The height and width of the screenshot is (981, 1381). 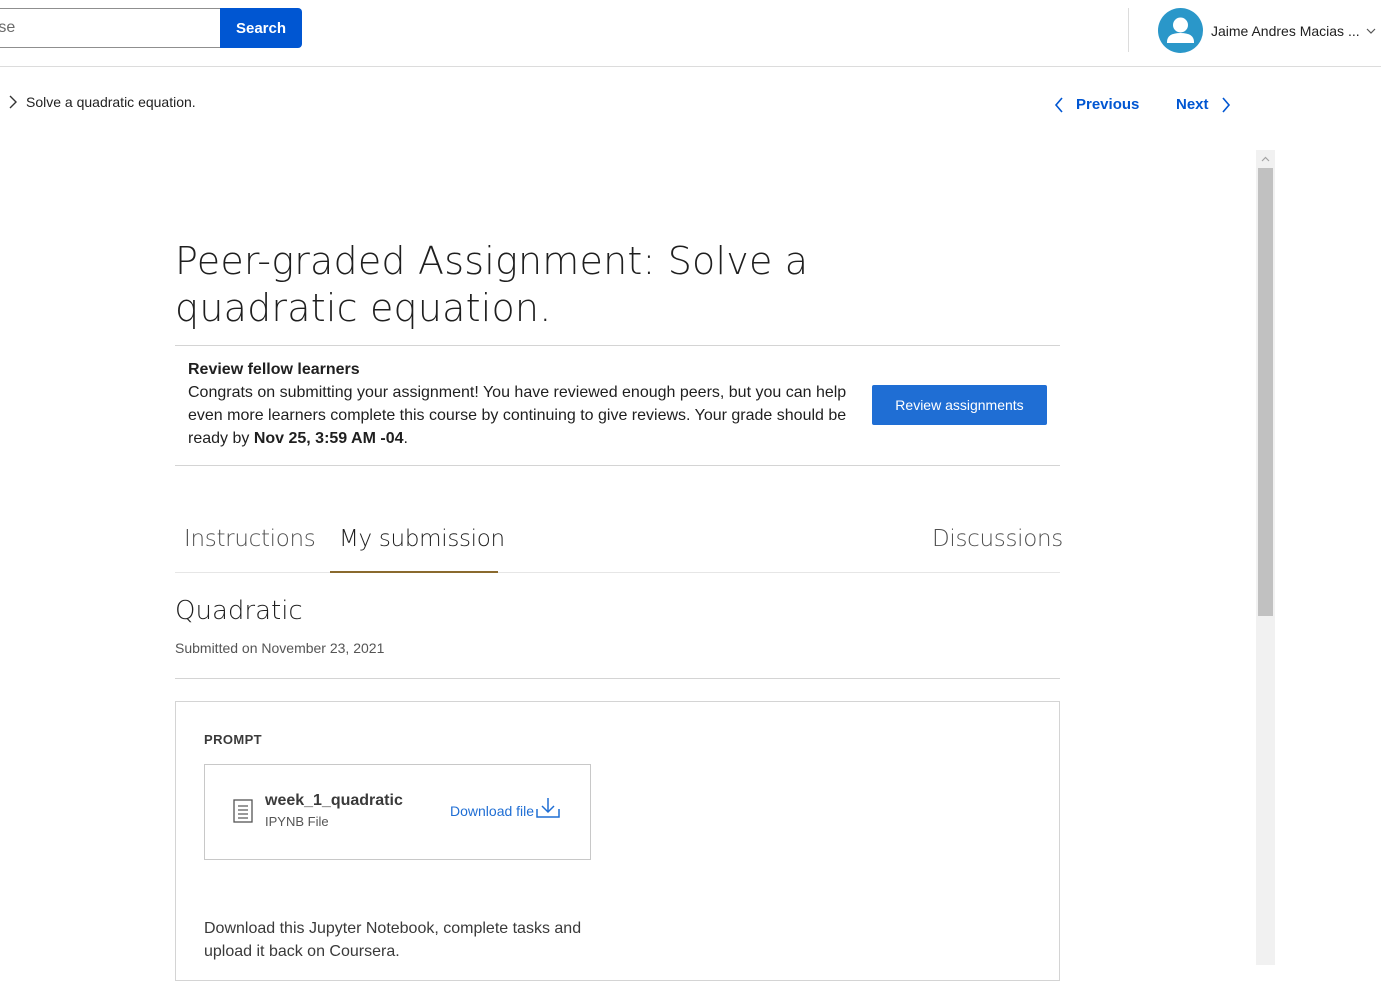 I want to click on review-assignments-button: Review assignments, so click(x=959, y=405).